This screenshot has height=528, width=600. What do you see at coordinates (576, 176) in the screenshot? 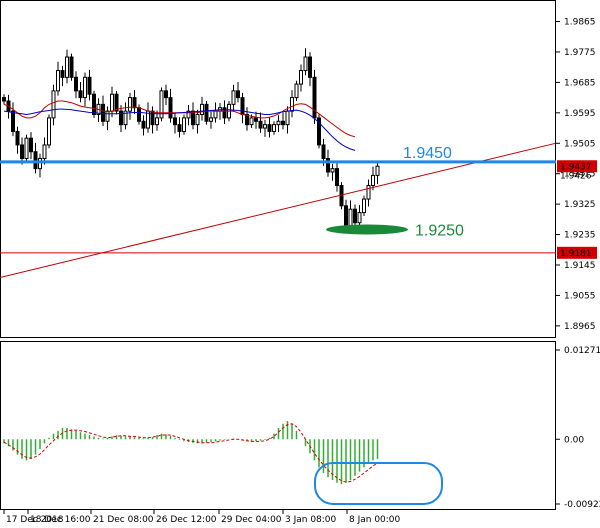
I see `current-price-text-partial: 1.9426` at bounding box center [576, 176].